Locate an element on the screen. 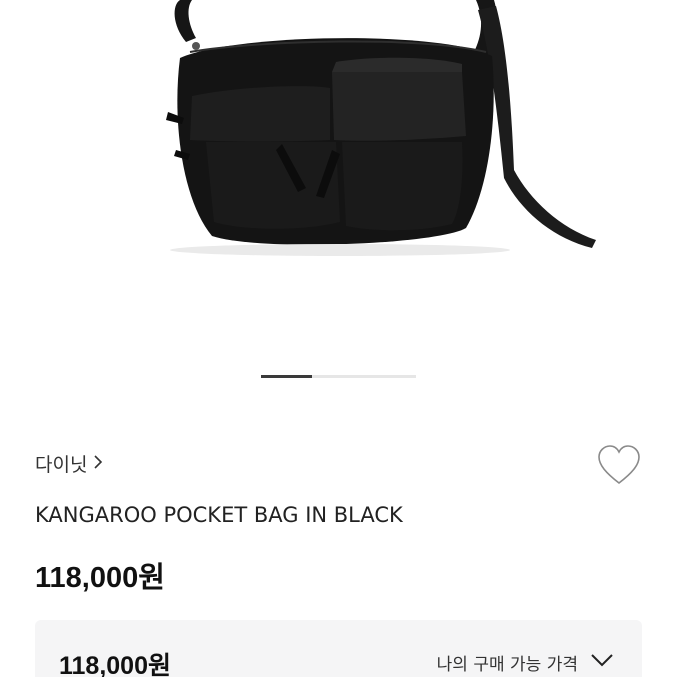  wishlist-button is located at coordinates (619, 466).